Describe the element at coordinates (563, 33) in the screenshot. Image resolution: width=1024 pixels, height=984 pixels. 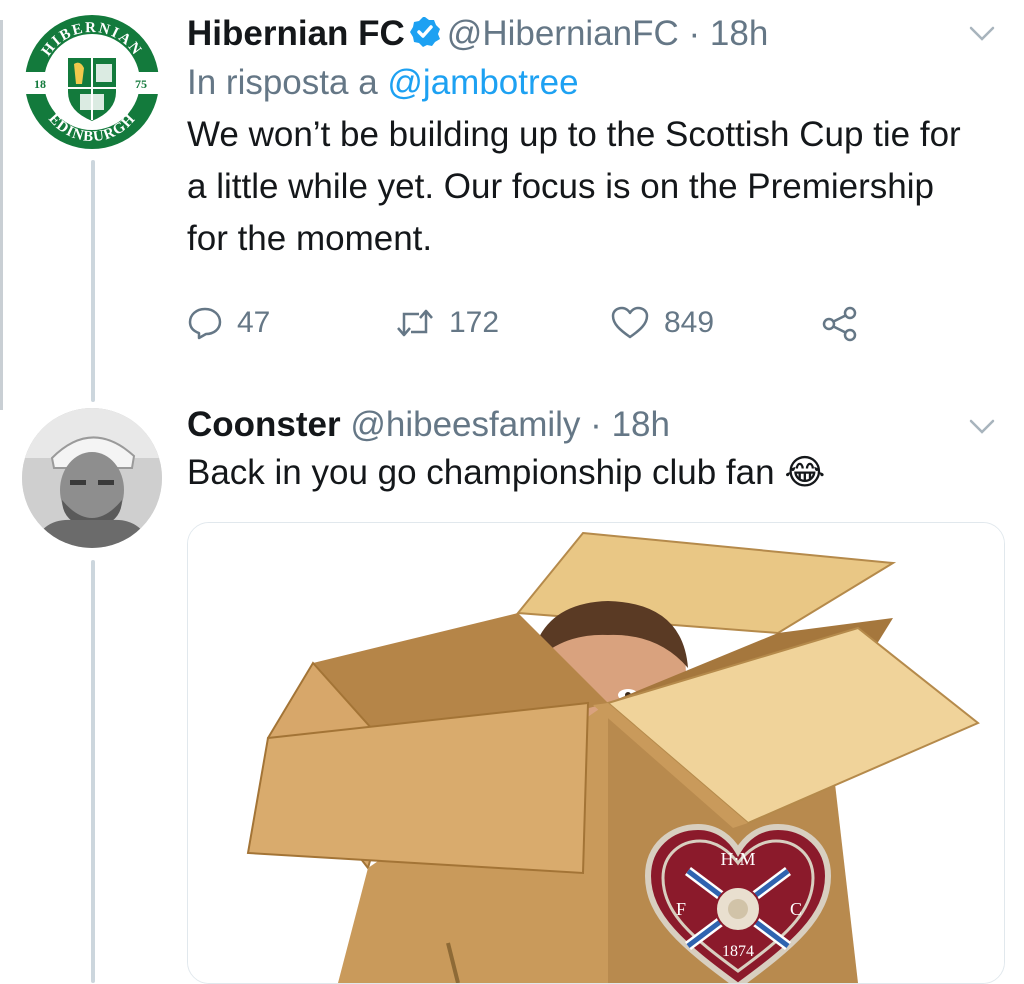
I see `author-handle: @HibernianFC` at that location.